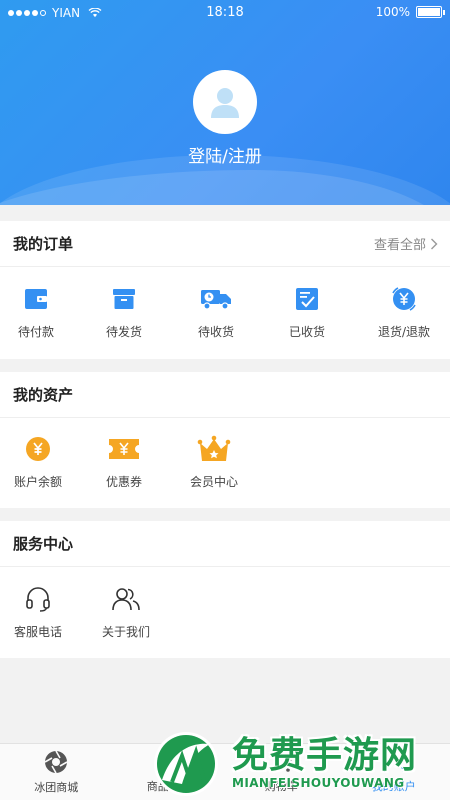 The width and height of the screenshot is (450, 800). I want to click on yen-coin-icon, so click(38, 449).